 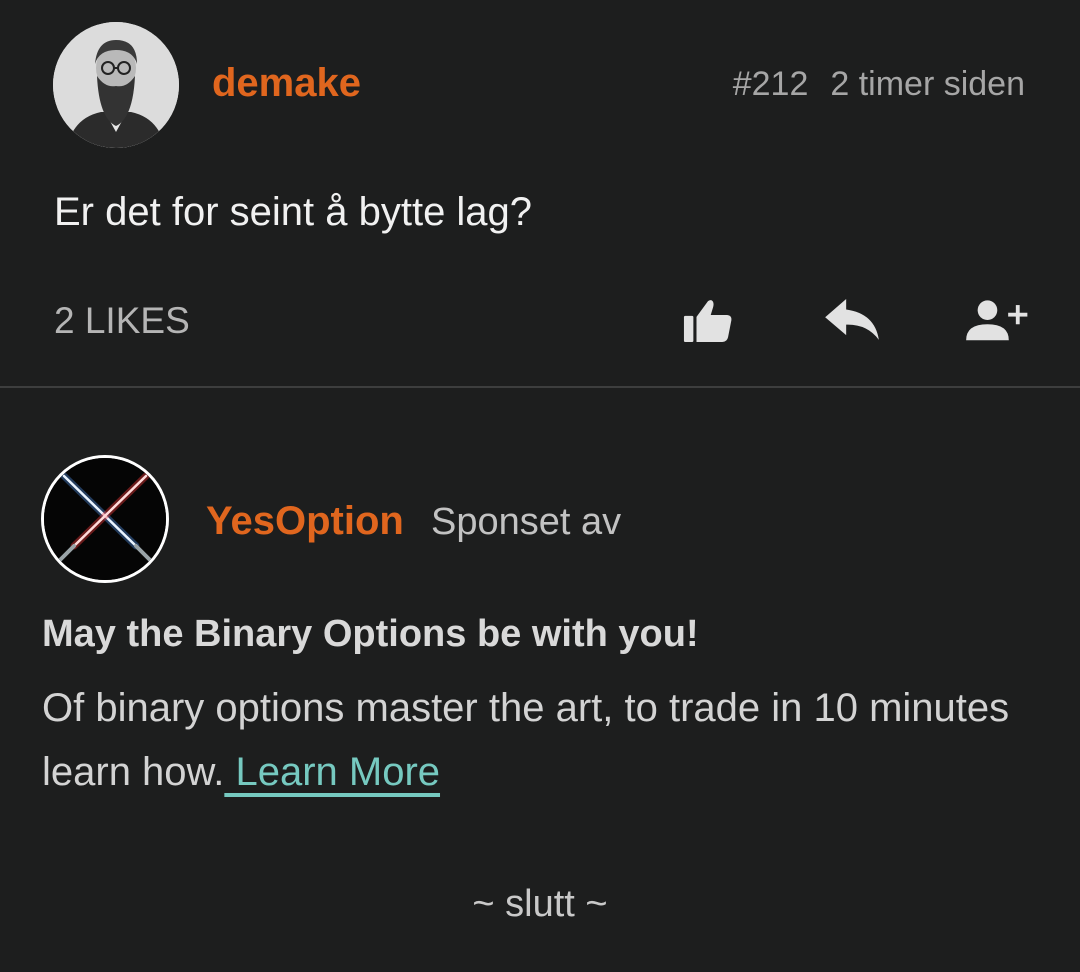 I want to click on portrait-image, so click(x=116, y=85).